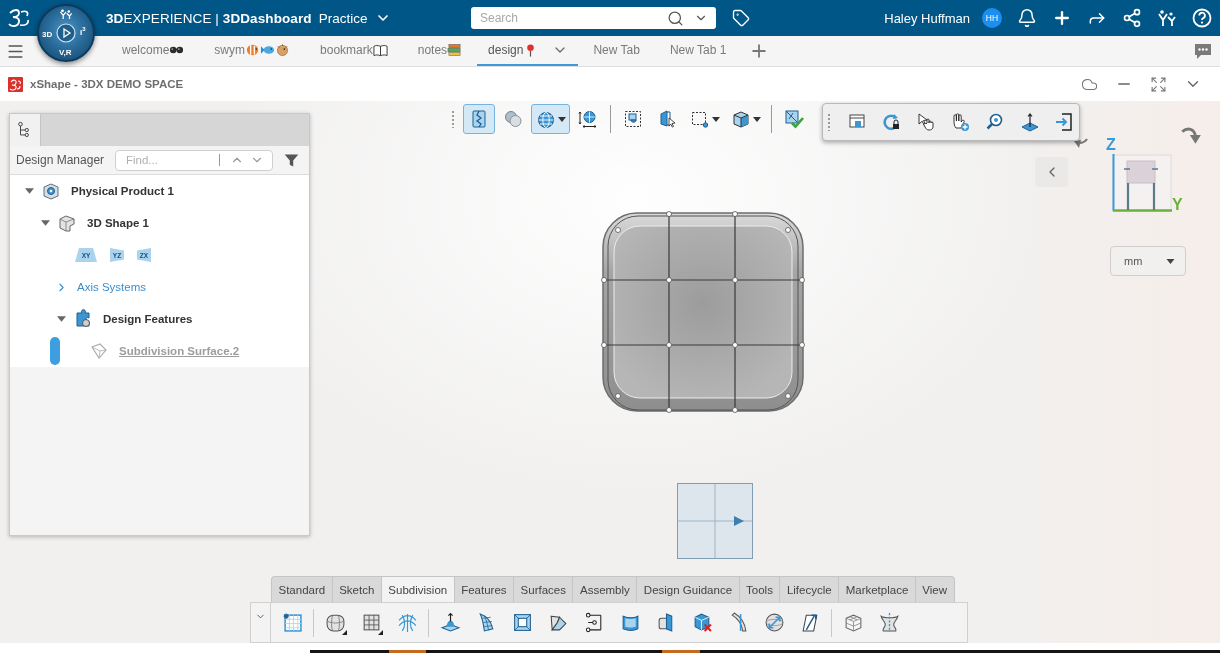 Image resolution: width=1220 pixels, height=653 pixels. What do you see at coordinates (15, 84) in the screenshot?
I see `app-logo-icon` at bounding box center [15, 84].